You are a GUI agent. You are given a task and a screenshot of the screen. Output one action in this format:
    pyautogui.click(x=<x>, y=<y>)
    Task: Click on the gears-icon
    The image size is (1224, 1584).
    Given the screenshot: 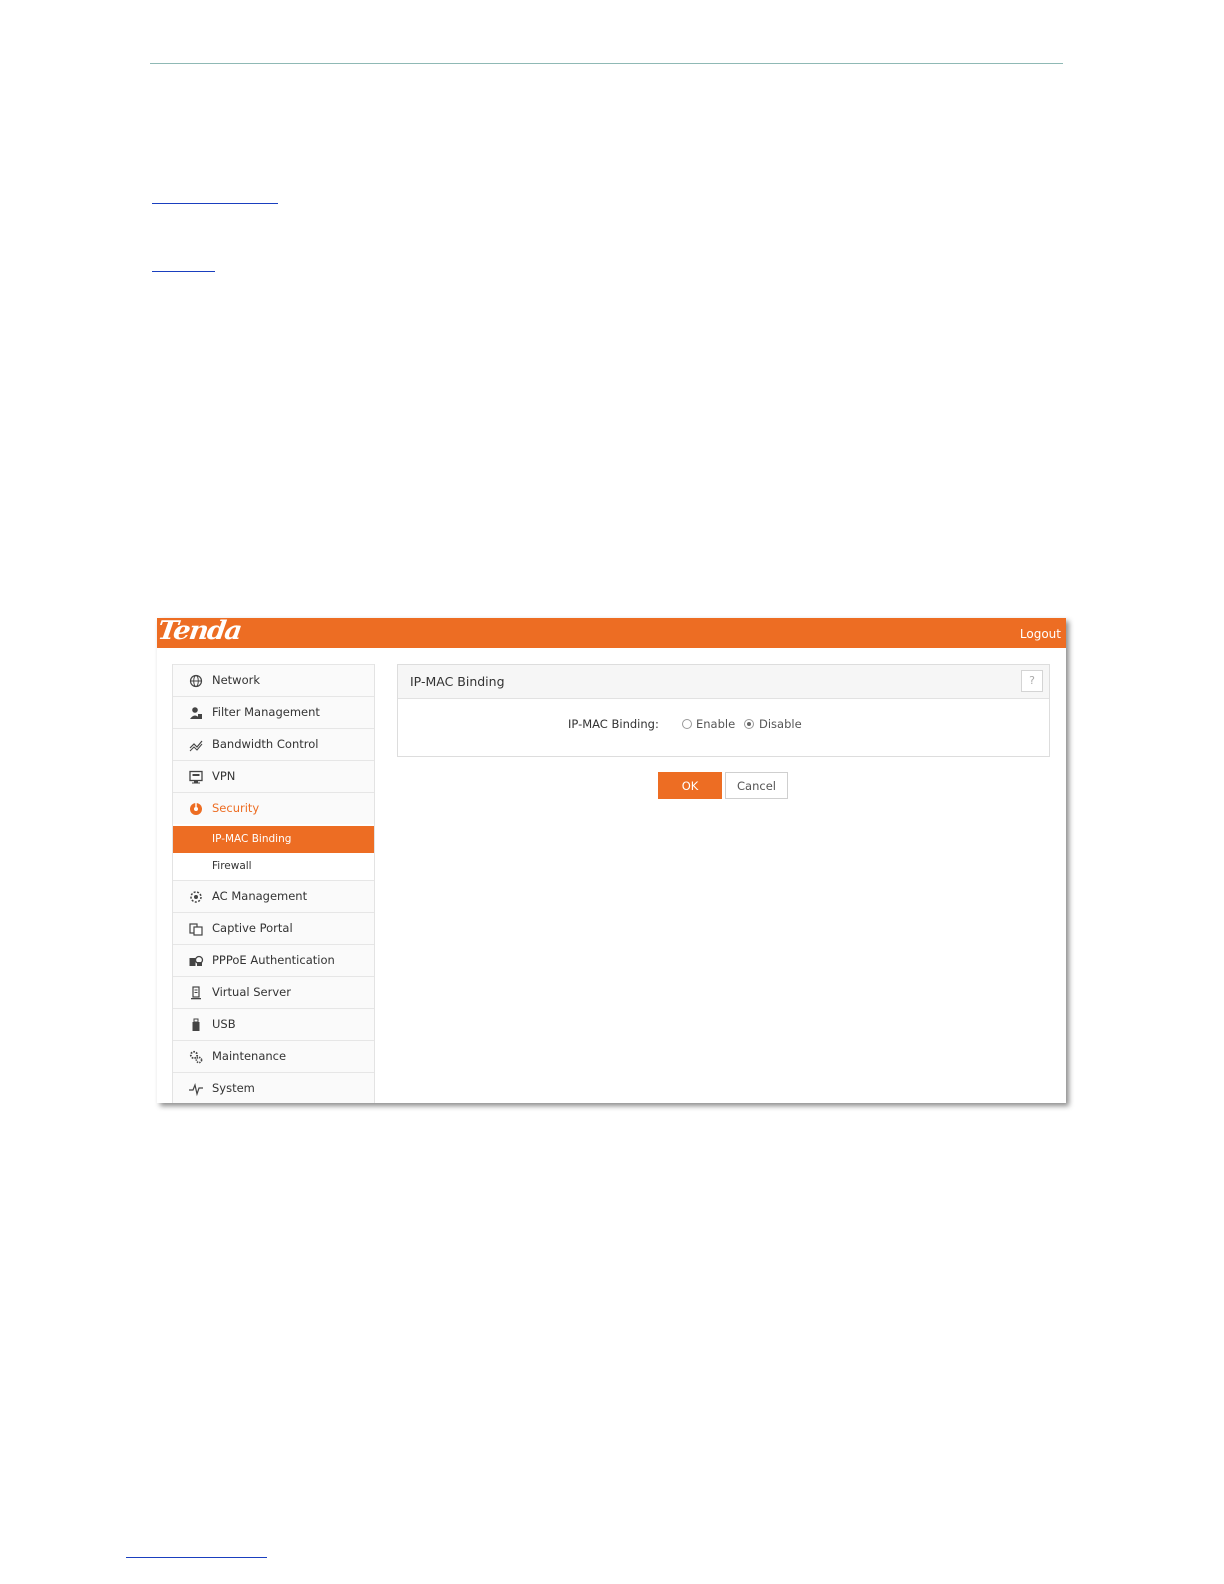 What is the action you would take?
    pyautogui.click(x=196, y=1057)
    